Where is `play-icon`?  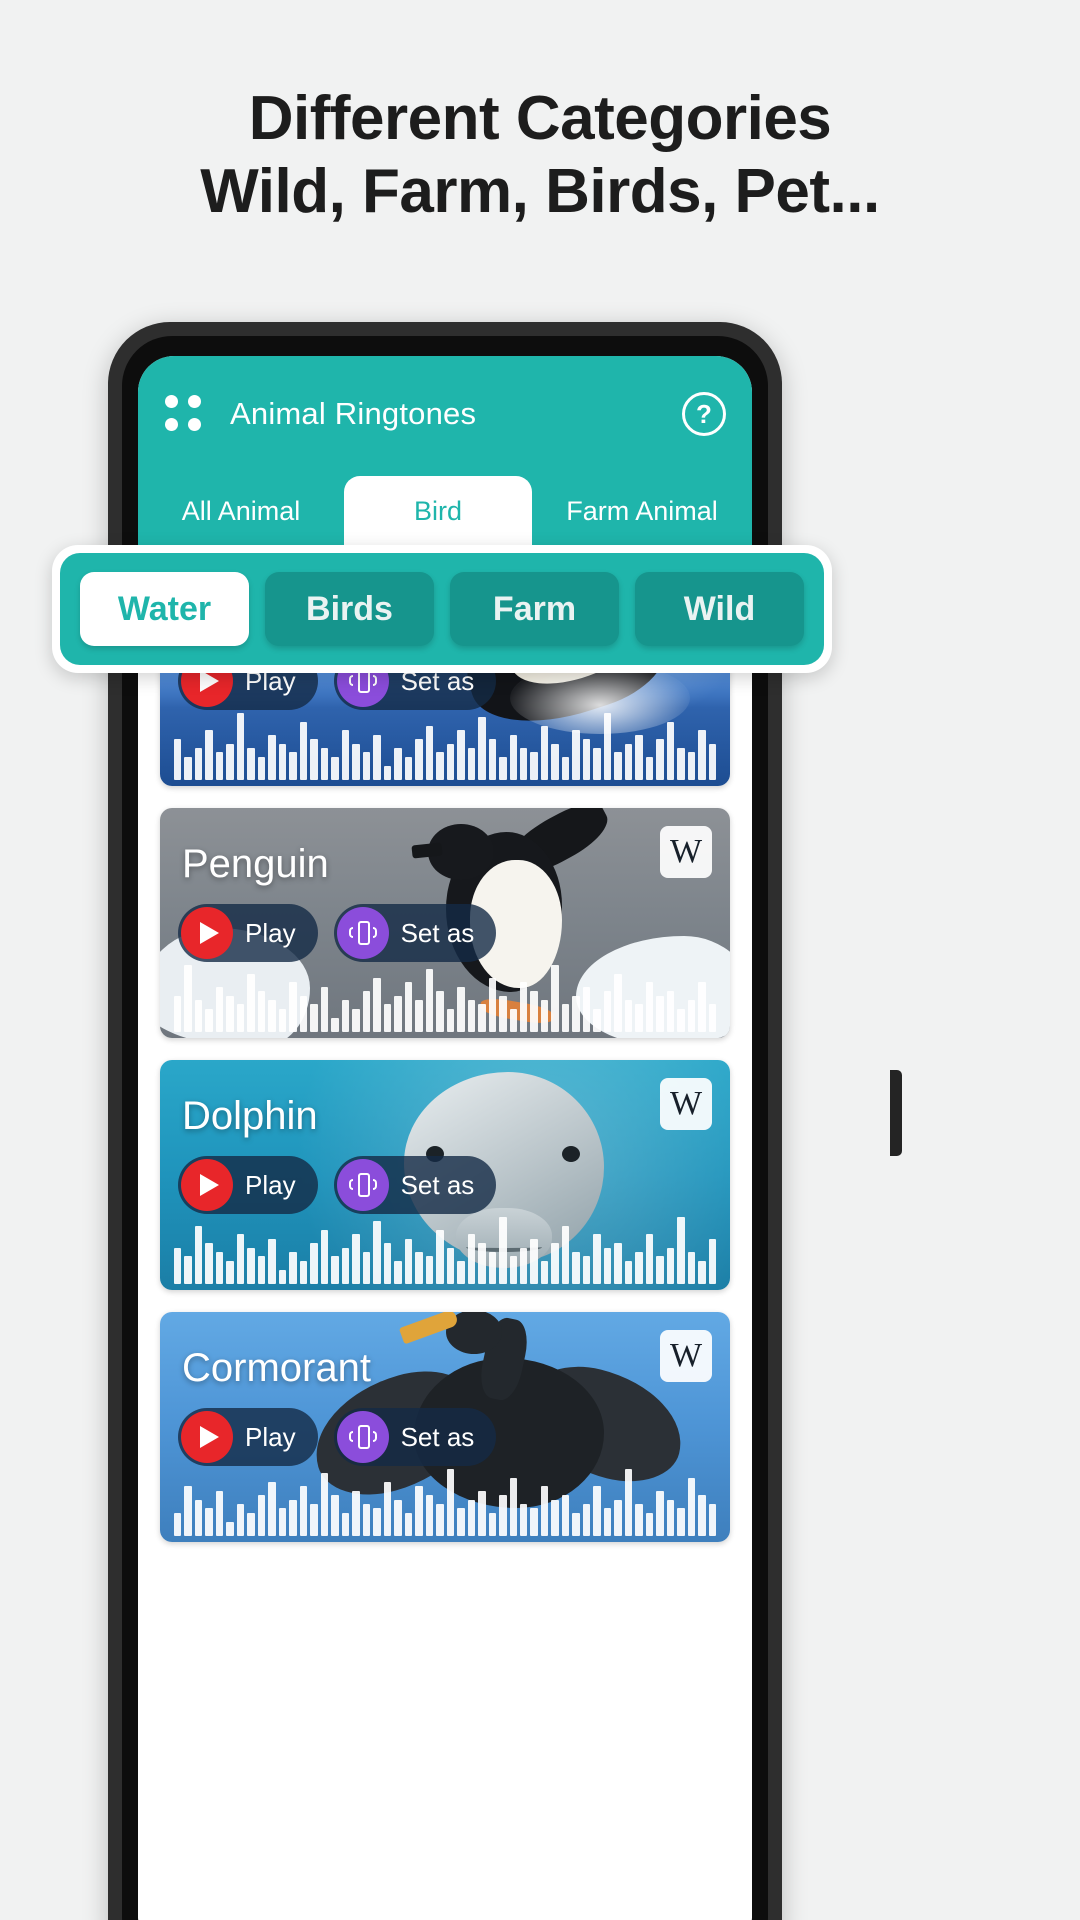 play-icon is located at coordinates (207, 933).